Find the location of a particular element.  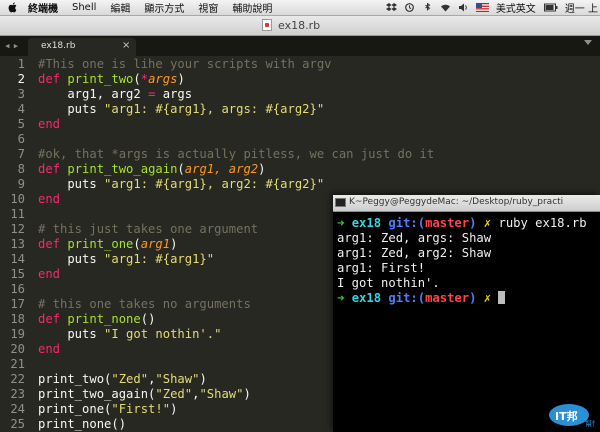

us-flag-icon is located at coordinates (482, 7).